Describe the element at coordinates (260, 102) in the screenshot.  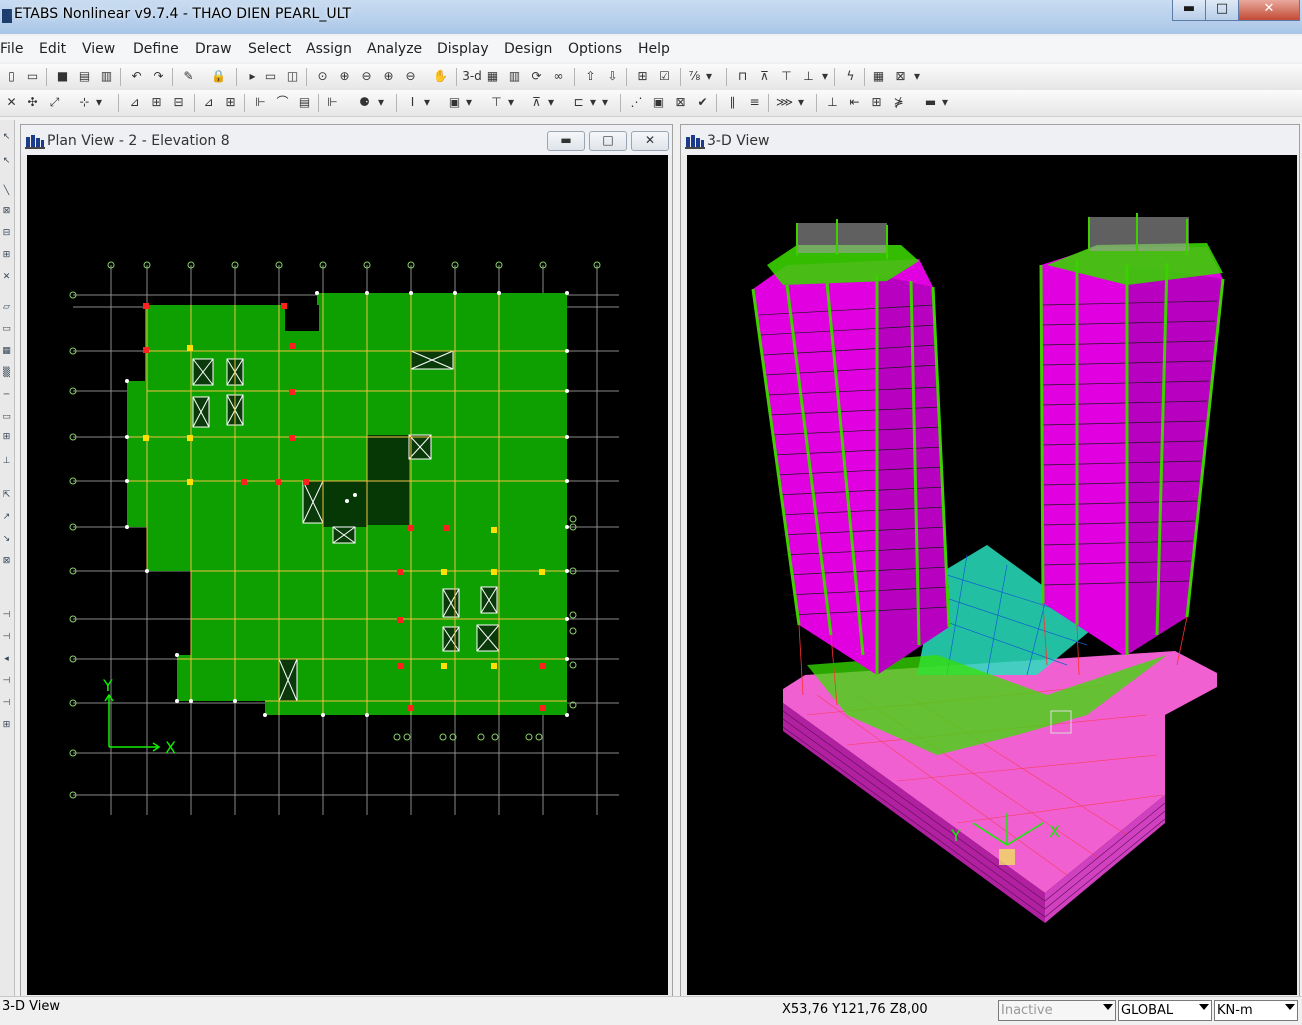
I see `quick-draw-icon: ⊩` at that location.